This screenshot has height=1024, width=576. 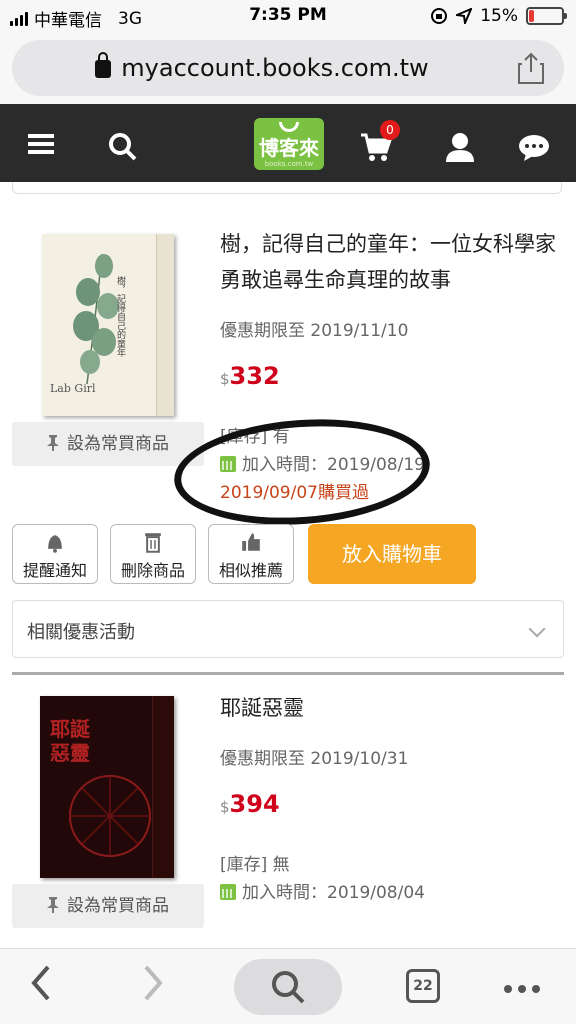 I want to click on bell-icon, so click(x=55, y=544).